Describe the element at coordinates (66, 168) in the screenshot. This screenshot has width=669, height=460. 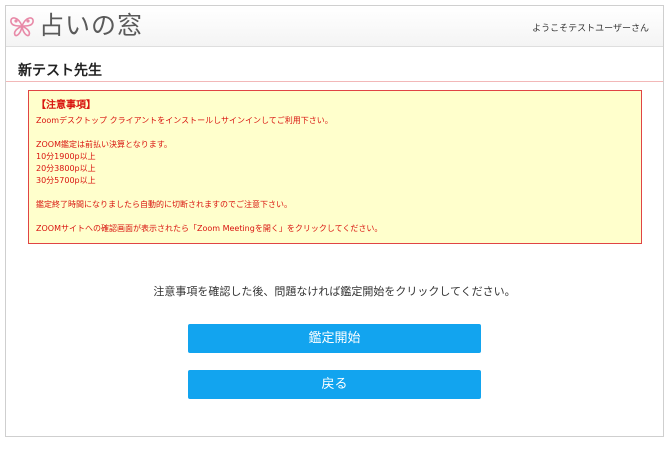
I see `notice-line: 20分3800p以上` at that location.